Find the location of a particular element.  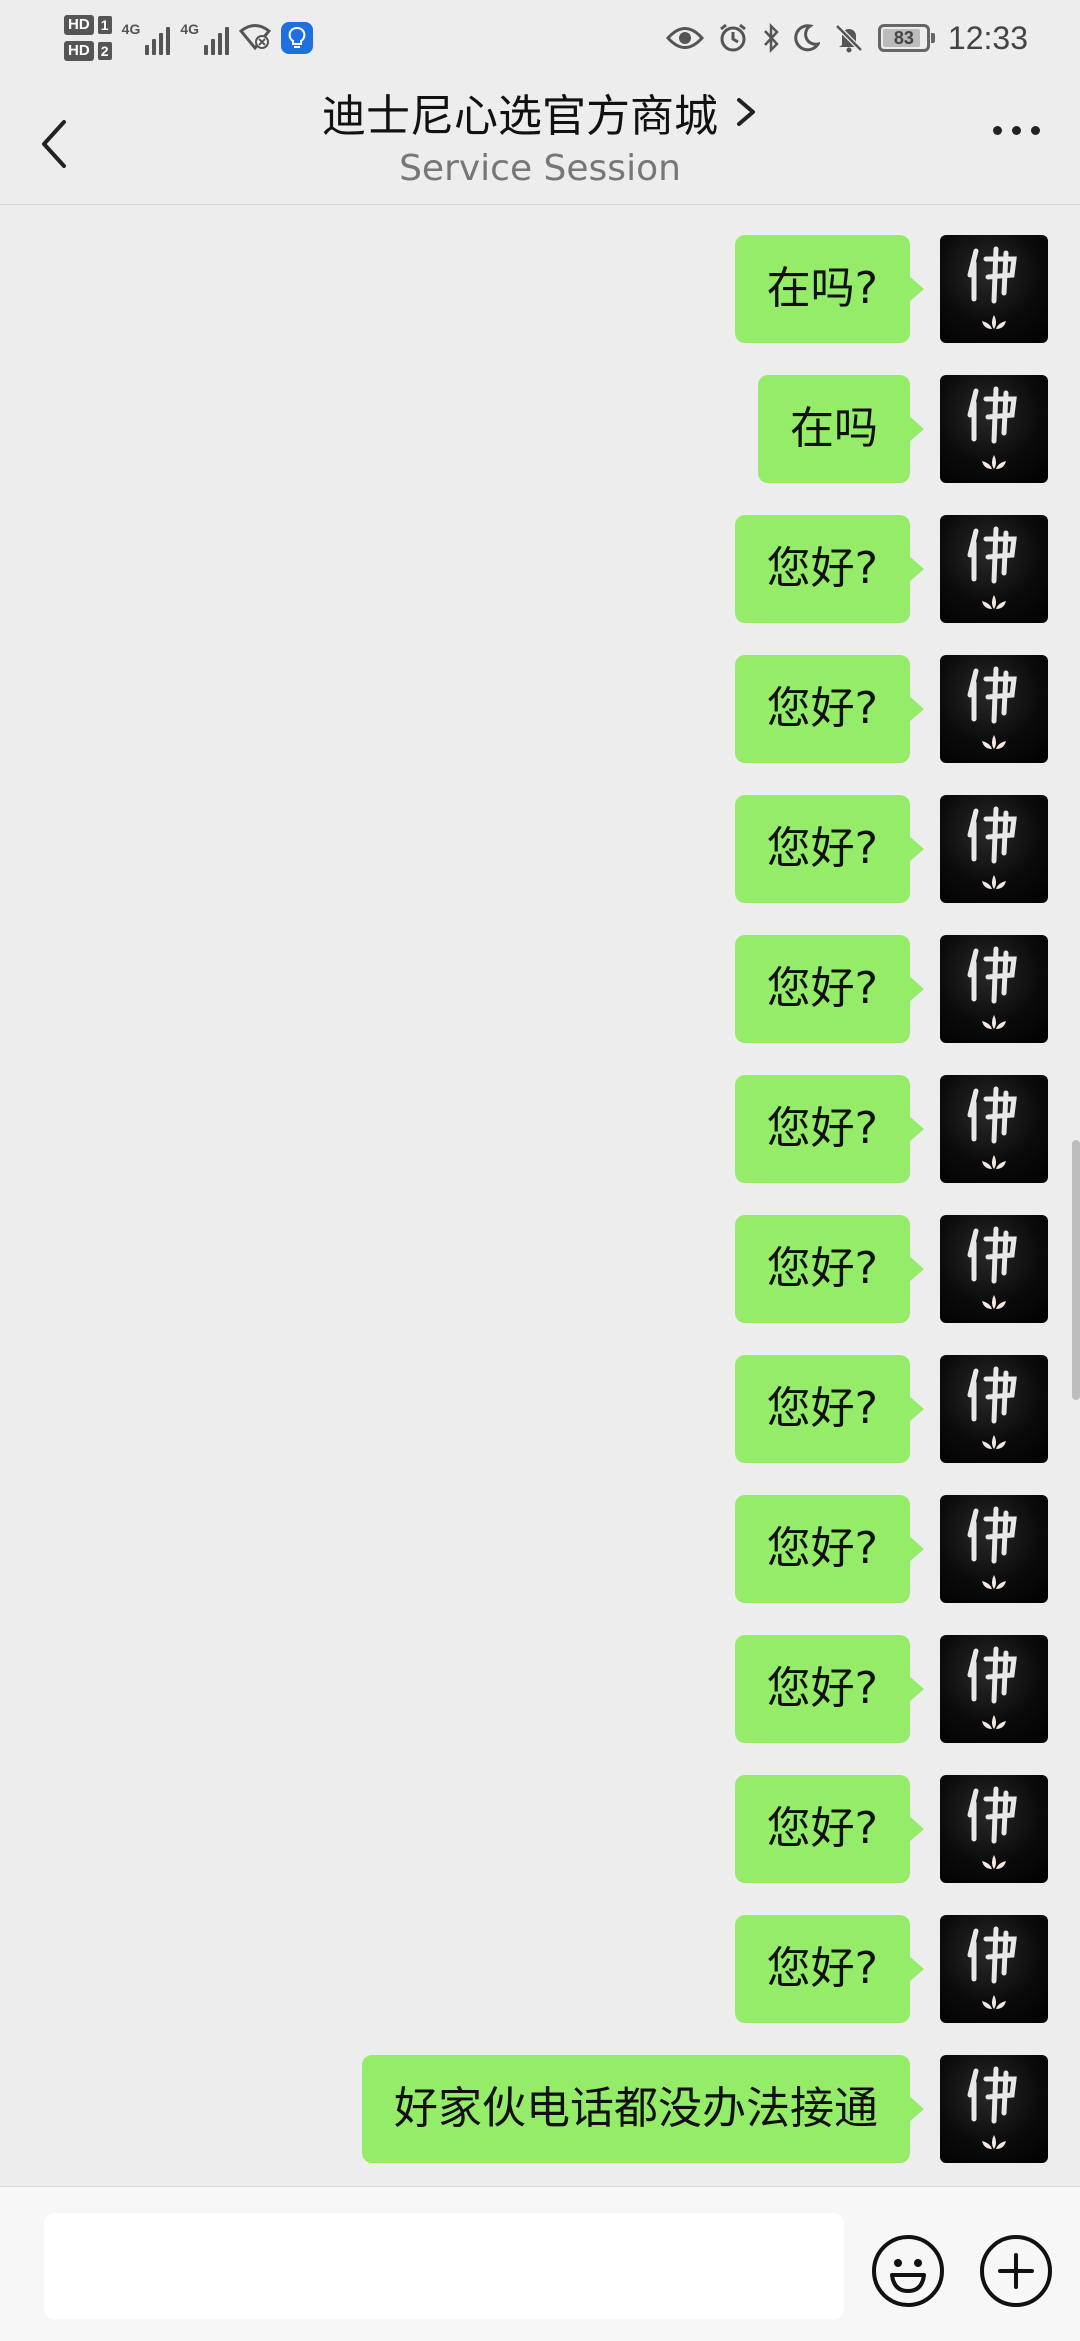

chevron-right-icon is located at coordinates (746, 112).